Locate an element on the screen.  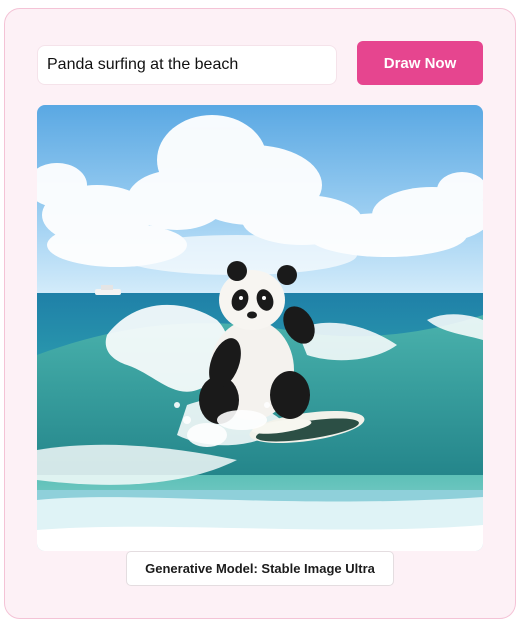
draw-now-button: Draw Now is located at coordinates (420, 63).